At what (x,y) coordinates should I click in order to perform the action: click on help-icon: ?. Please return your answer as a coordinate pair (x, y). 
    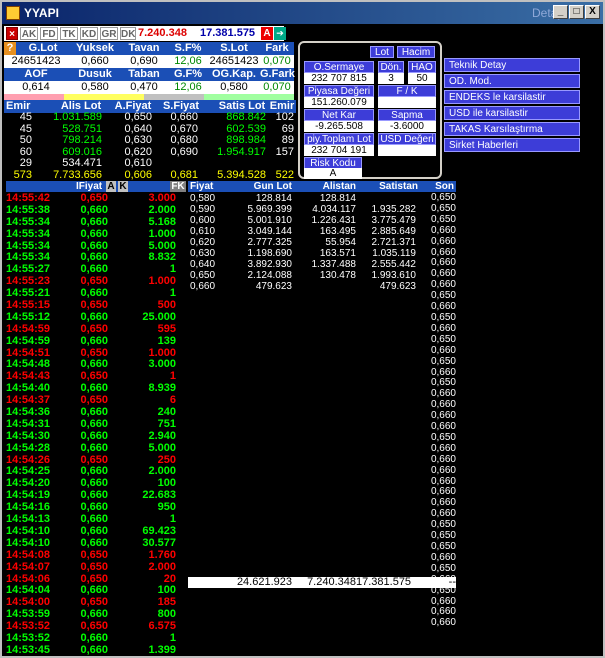
    Looking at the image, I should click on (10, 48).